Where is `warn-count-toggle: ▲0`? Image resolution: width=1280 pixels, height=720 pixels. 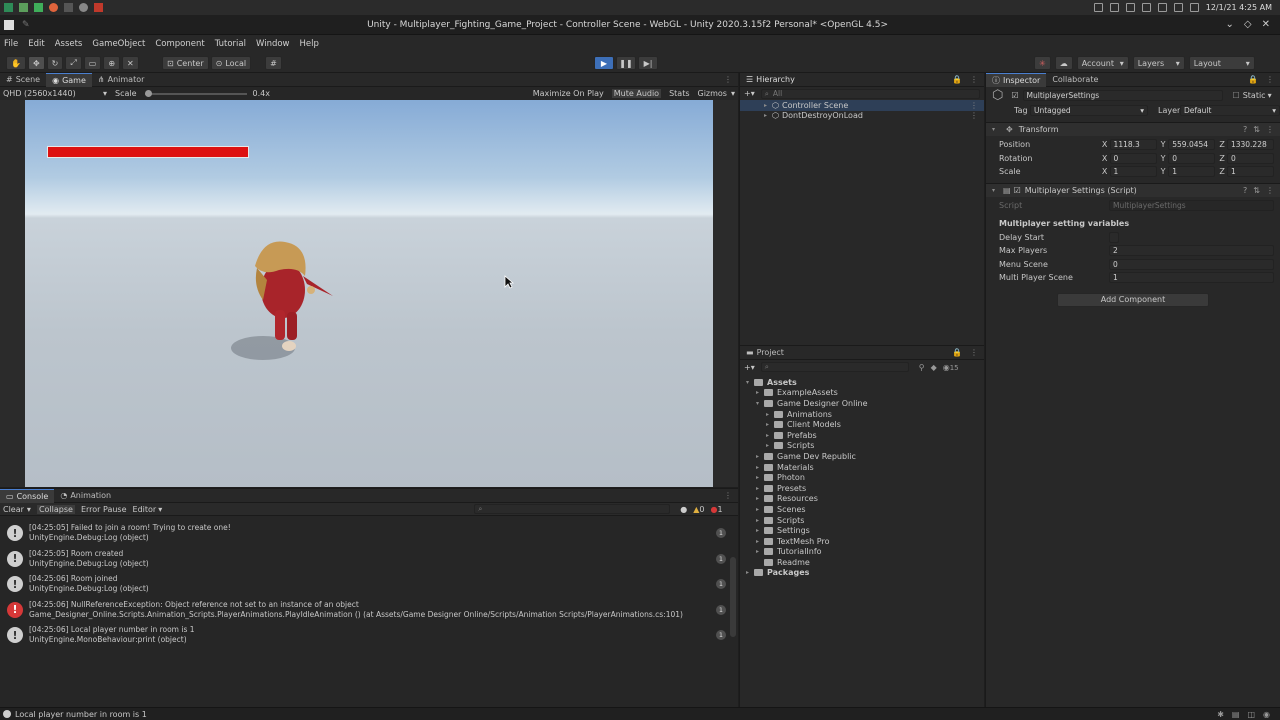 warn-count-toggle: ▲0 is located at coordinates (698, 509).